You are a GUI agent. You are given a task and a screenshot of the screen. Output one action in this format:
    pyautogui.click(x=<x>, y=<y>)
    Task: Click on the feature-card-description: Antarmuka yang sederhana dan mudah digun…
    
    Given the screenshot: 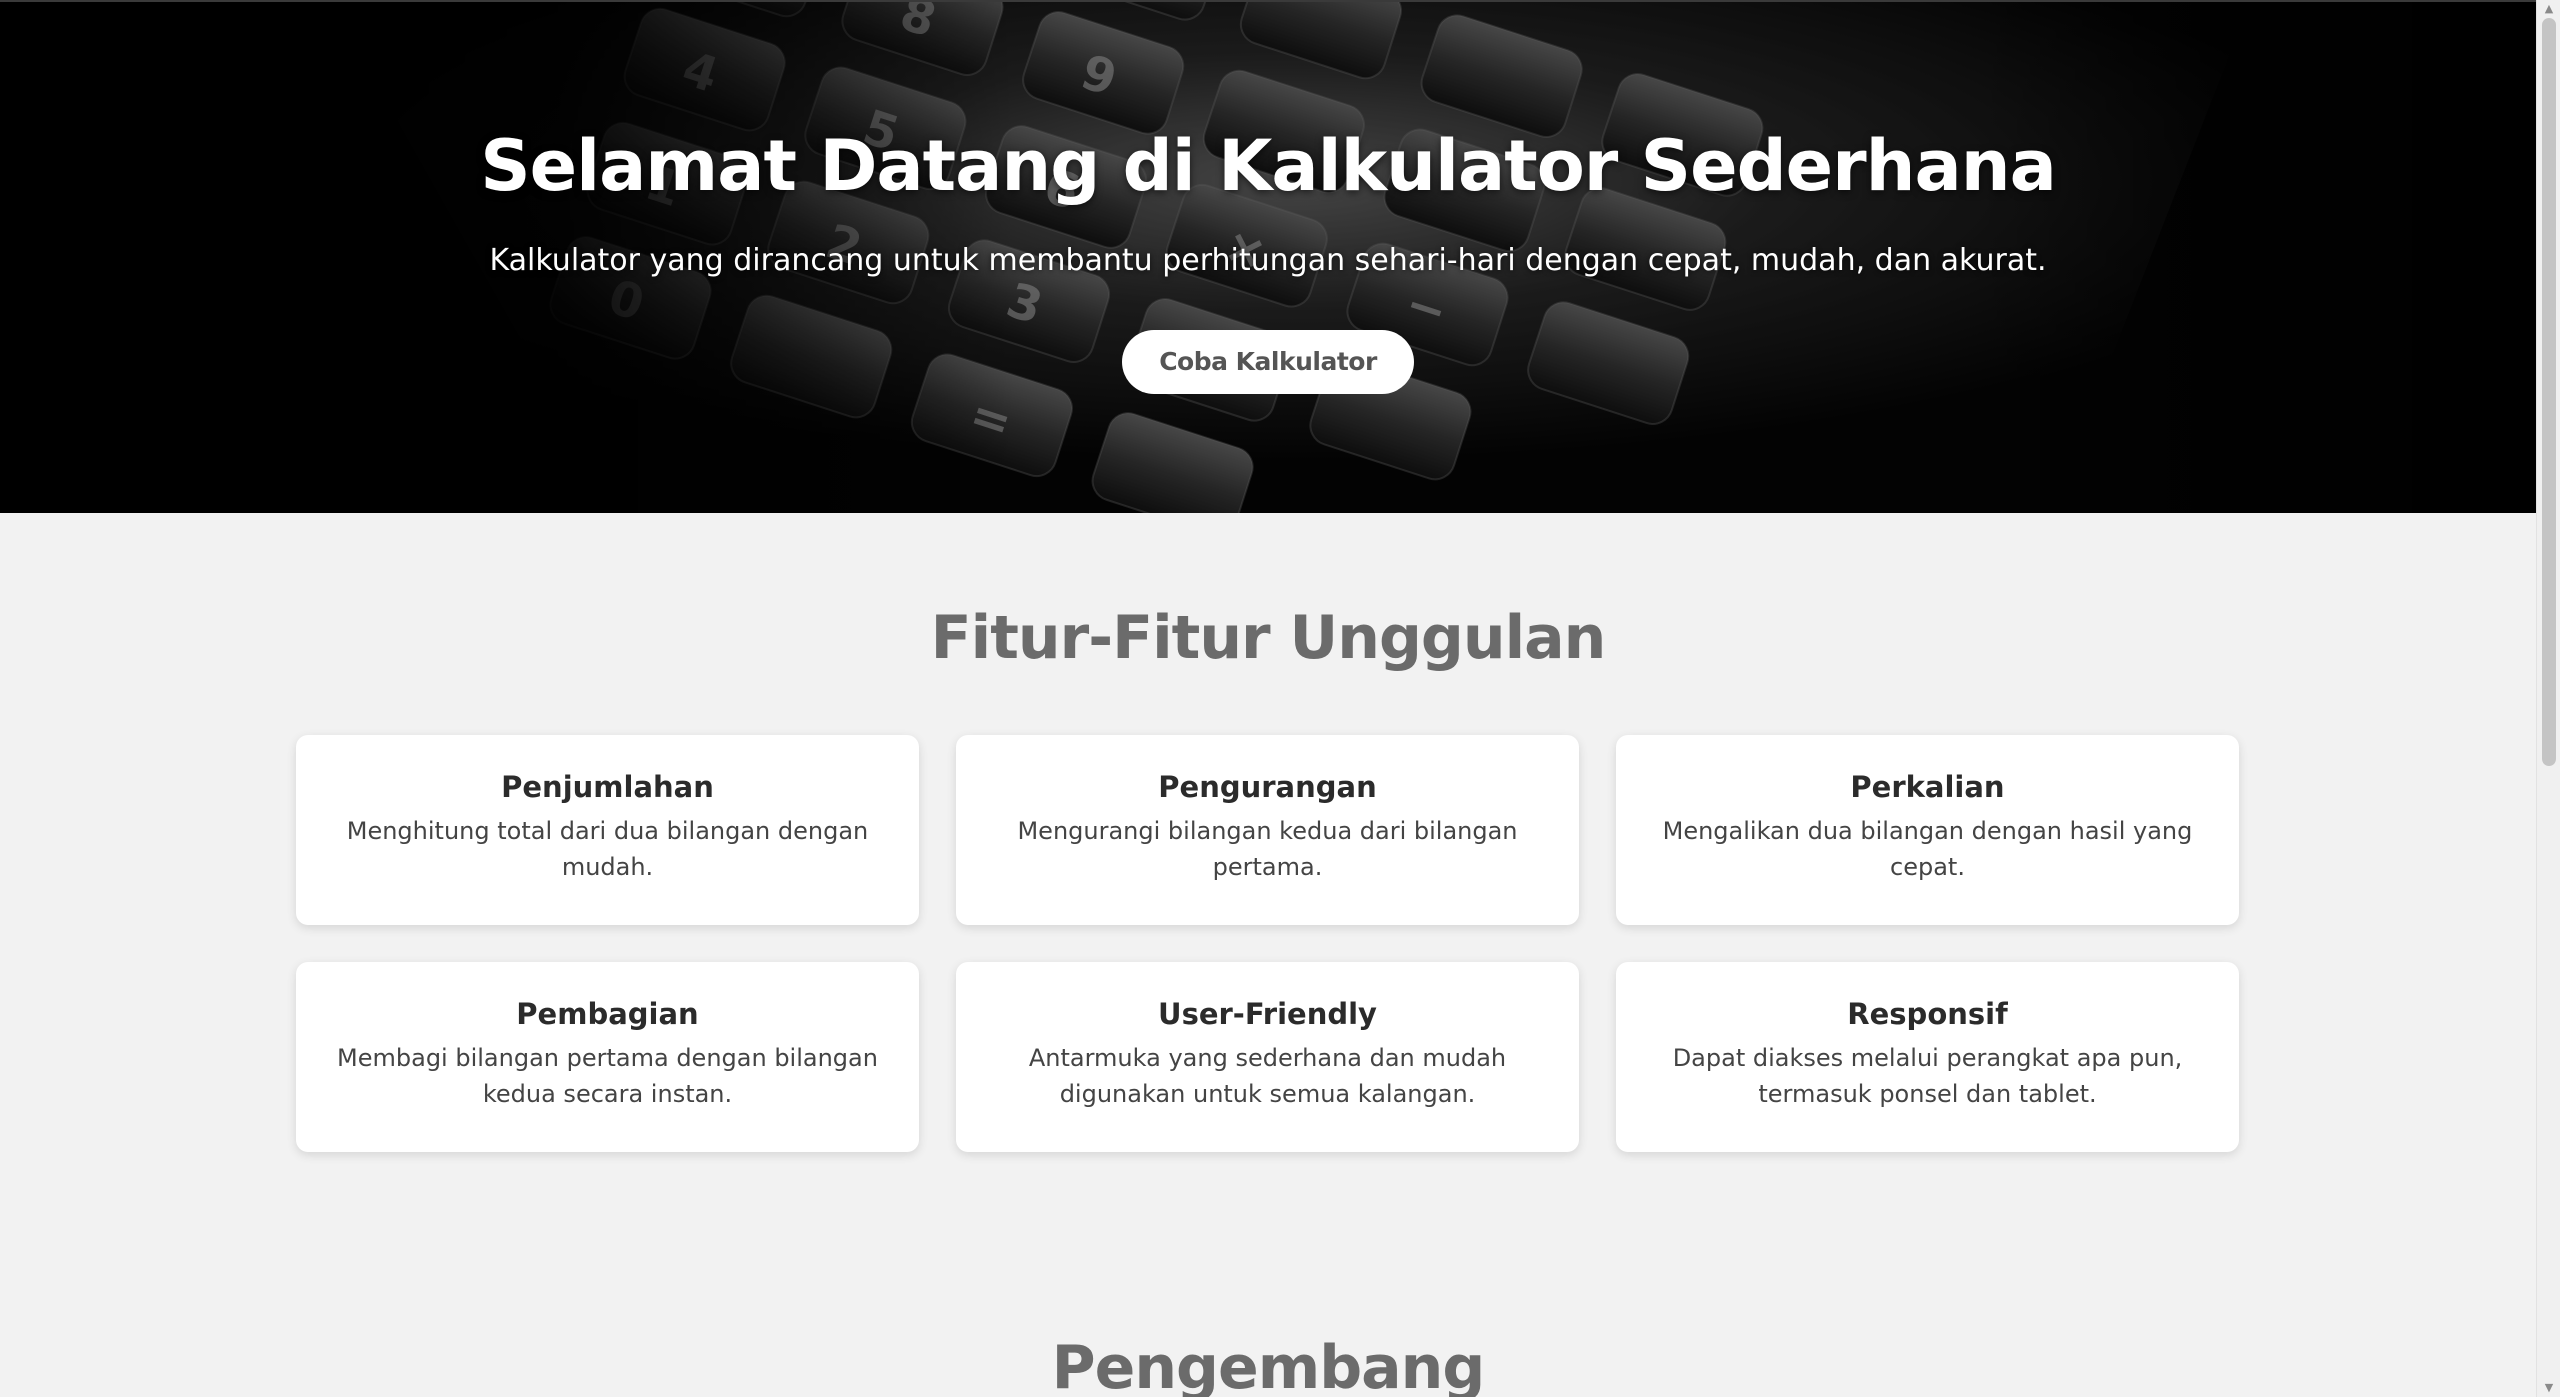 What is the action you would take?
    pyautogui.click(x=1267, y=1076)
    